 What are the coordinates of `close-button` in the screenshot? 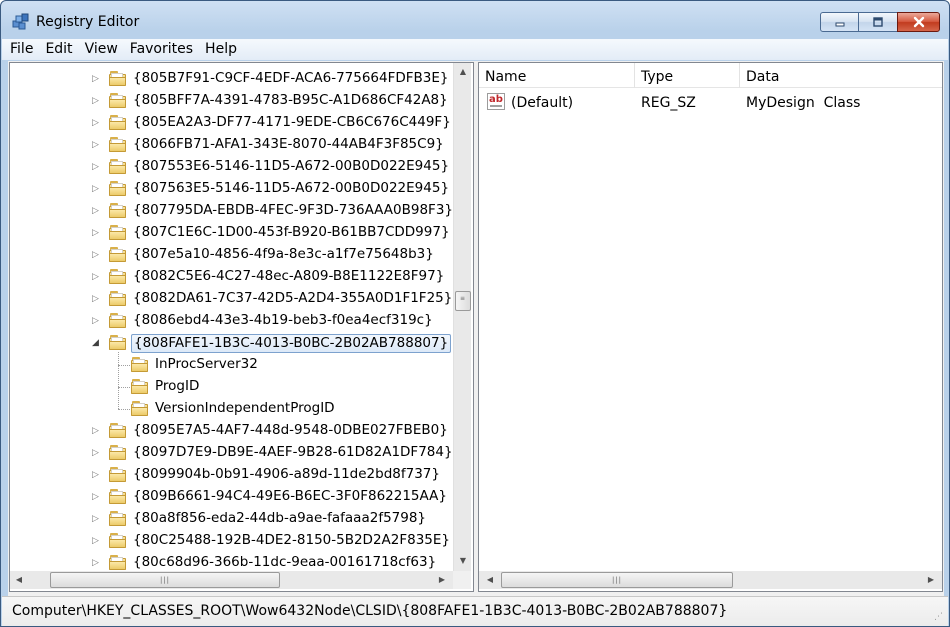 It's located at (918, 22).